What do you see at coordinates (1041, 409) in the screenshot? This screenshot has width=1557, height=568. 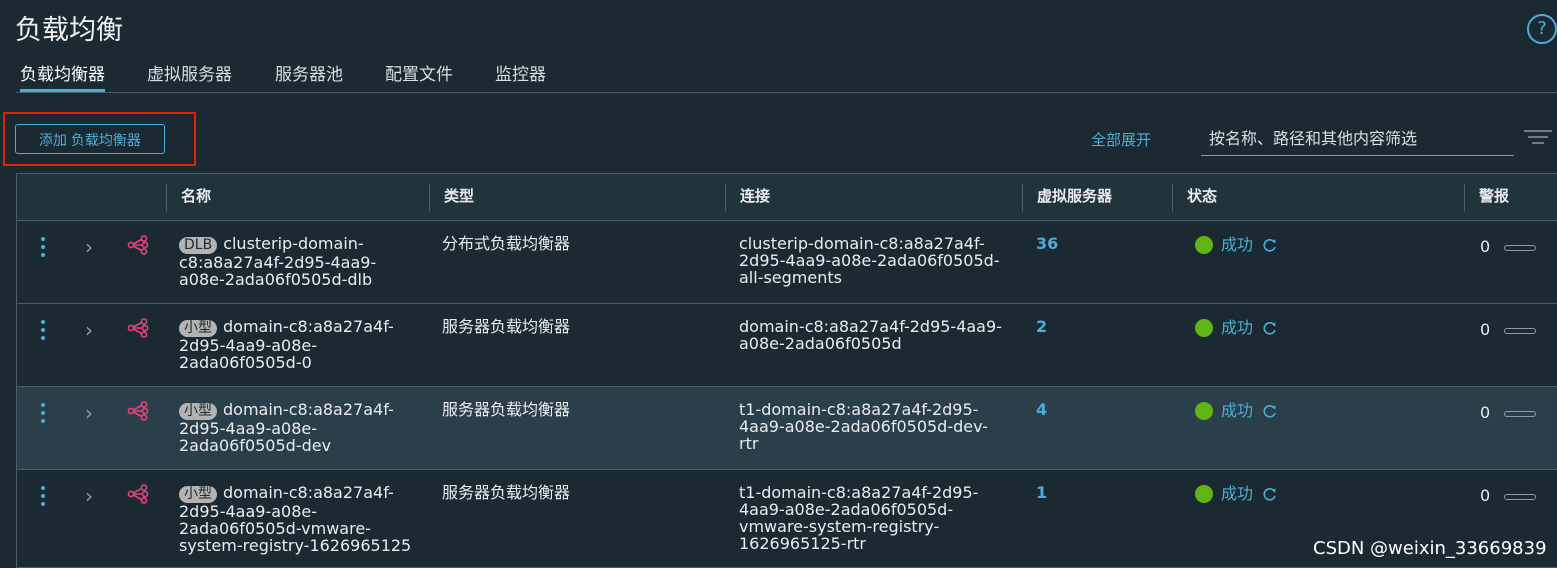 I see `virtual-server-count: 4` at bounding box center [1041, 409].